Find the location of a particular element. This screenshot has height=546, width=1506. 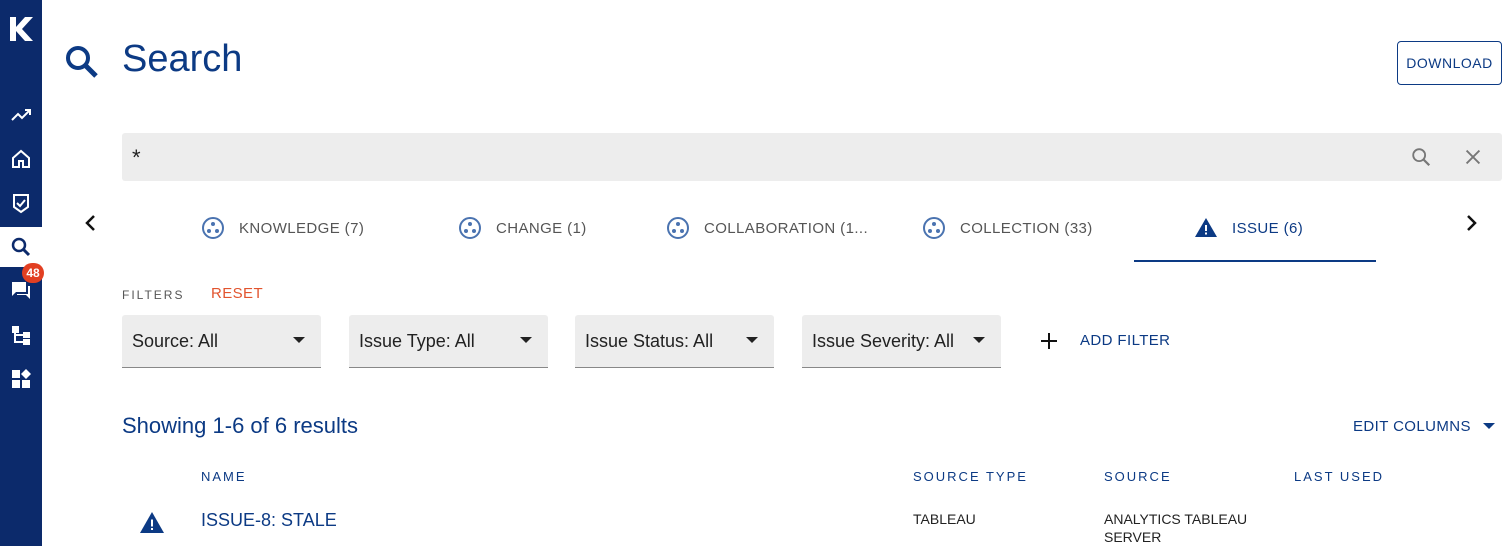

filter-value: Issue Type: All is located at coordinates (417, 341).